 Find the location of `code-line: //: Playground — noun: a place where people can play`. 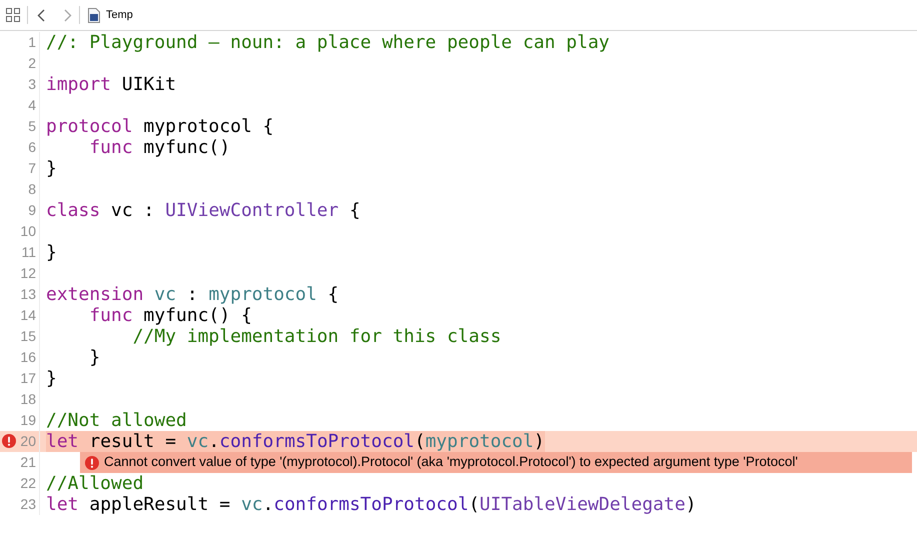

code-line: //: Playground — noun: a place where people can play is located at coordinates (328, 42).